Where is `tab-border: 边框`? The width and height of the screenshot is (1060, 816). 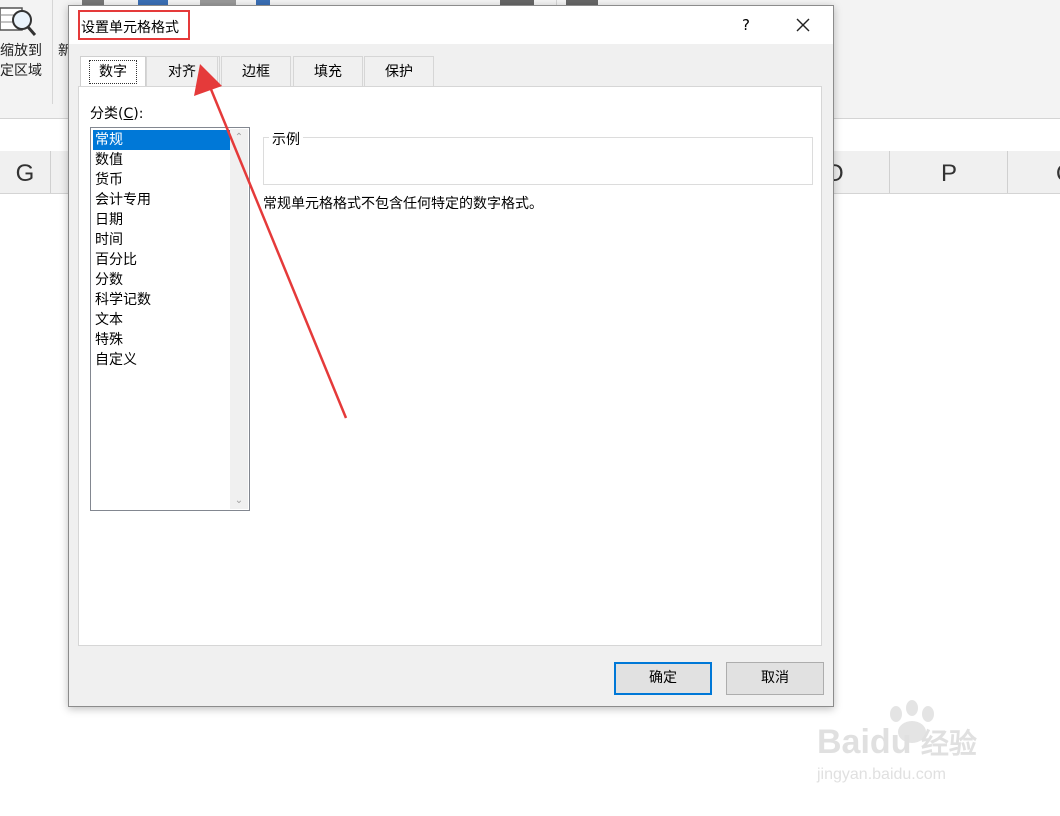
tab-border: 边框 is located at coordinates (256, 71).